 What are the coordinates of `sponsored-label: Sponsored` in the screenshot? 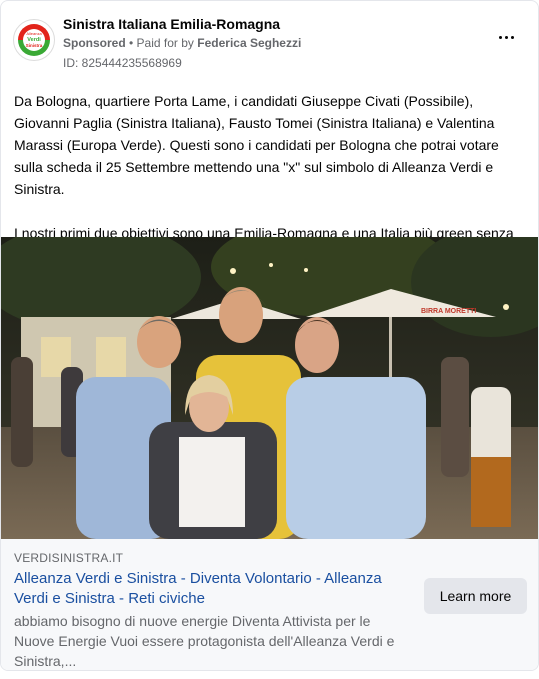 It's located at (94, 43).